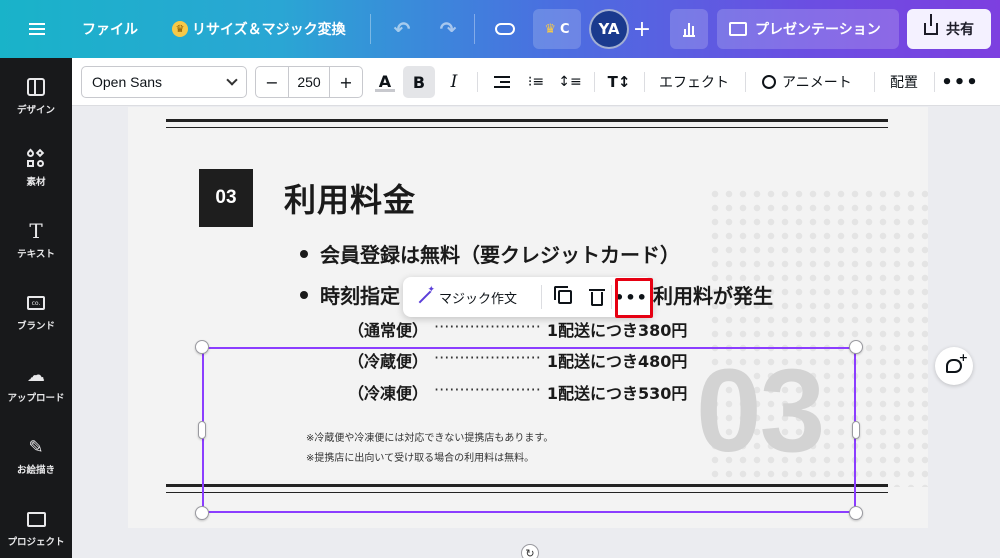  I want to click on rotate-handle: ↻, so click(530, 551).